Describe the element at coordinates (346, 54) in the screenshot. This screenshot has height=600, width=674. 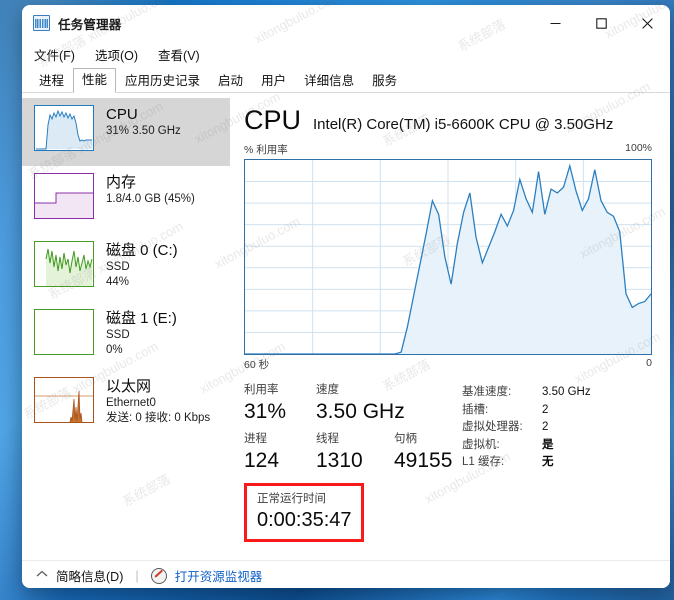
I see `menu-bar: 文件(F) 选项(O) 查看(V)` at that location.